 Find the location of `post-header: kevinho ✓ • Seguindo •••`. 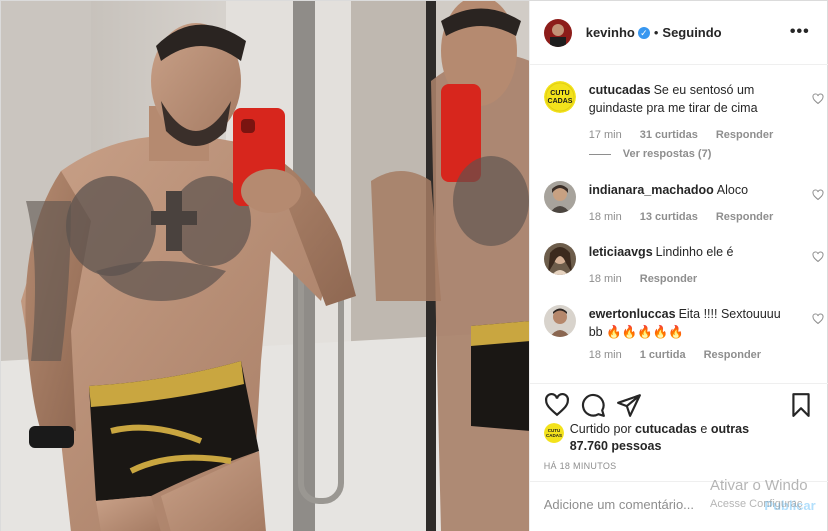

post-header: kevinho ✓ • Seguindo ••• is located at coordinates (678, 33).